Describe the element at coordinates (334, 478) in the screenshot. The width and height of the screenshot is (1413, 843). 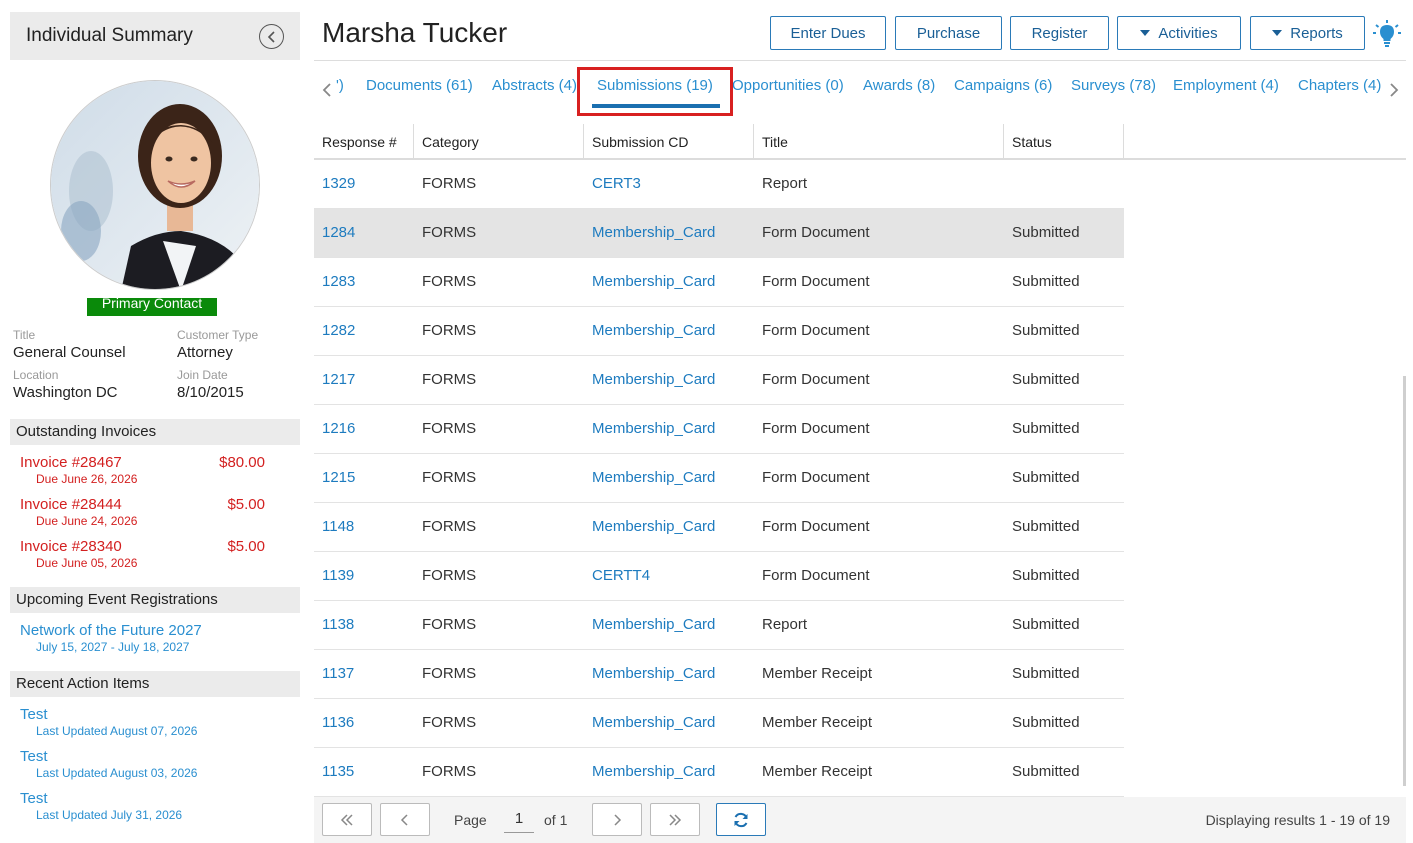
I see `response-link: 1215` at that location.